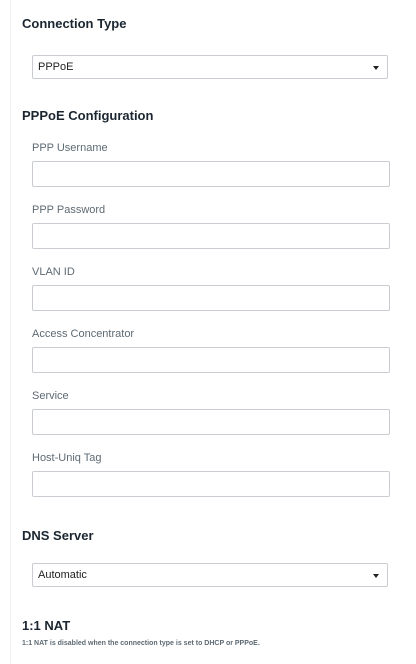 The width and height of the screenshot is (416, 664). Describe the element at coordinates (70, 148) in the screenshot. I see `ppp-username-label: PPP Username` at that location.